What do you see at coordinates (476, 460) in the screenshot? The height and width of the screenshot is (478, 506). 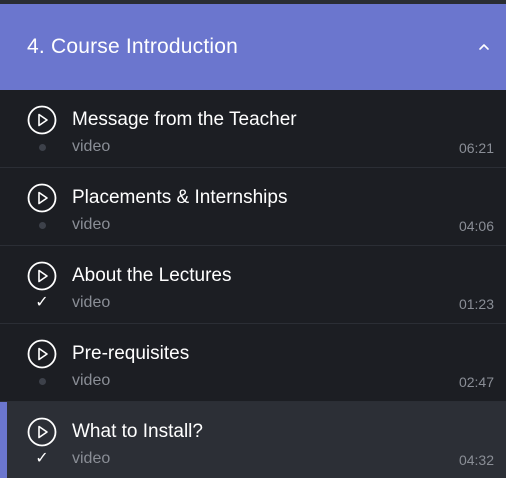 I see `lecture-duration: 04:32` at bounding box center [476, 460].